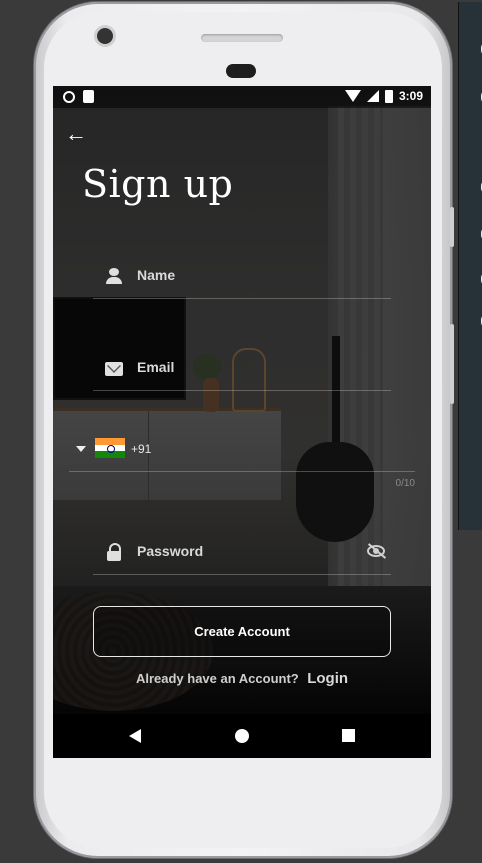 This screenshot has height=863, width=482. I want to click on login-link: Login, so click(327, 678).